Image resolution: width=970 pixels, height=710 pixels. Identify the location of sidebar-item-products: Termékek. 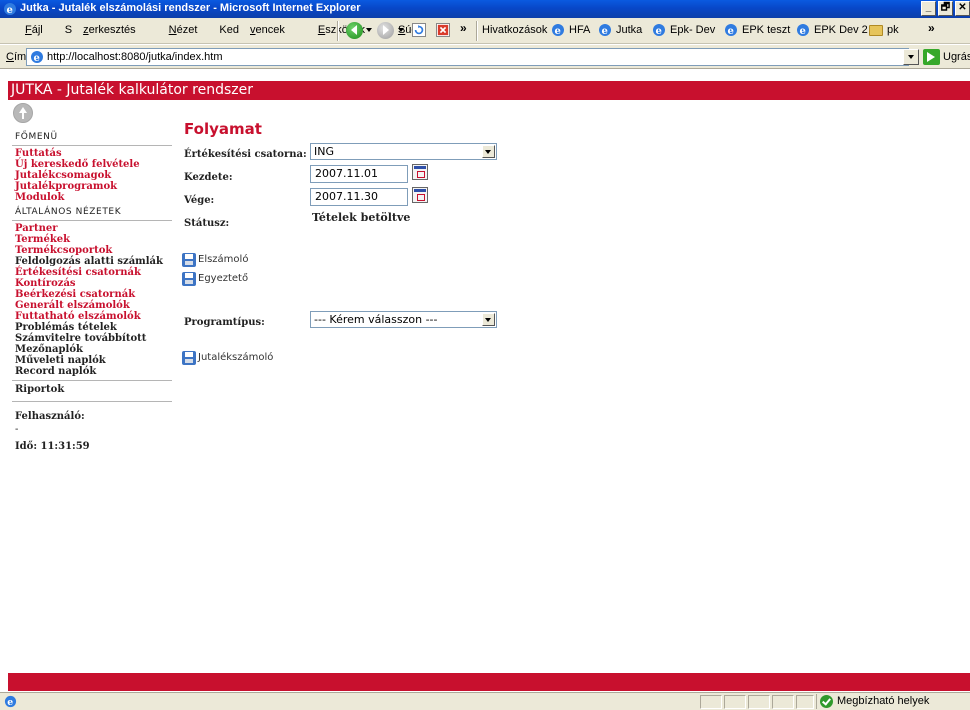
(92, 239).